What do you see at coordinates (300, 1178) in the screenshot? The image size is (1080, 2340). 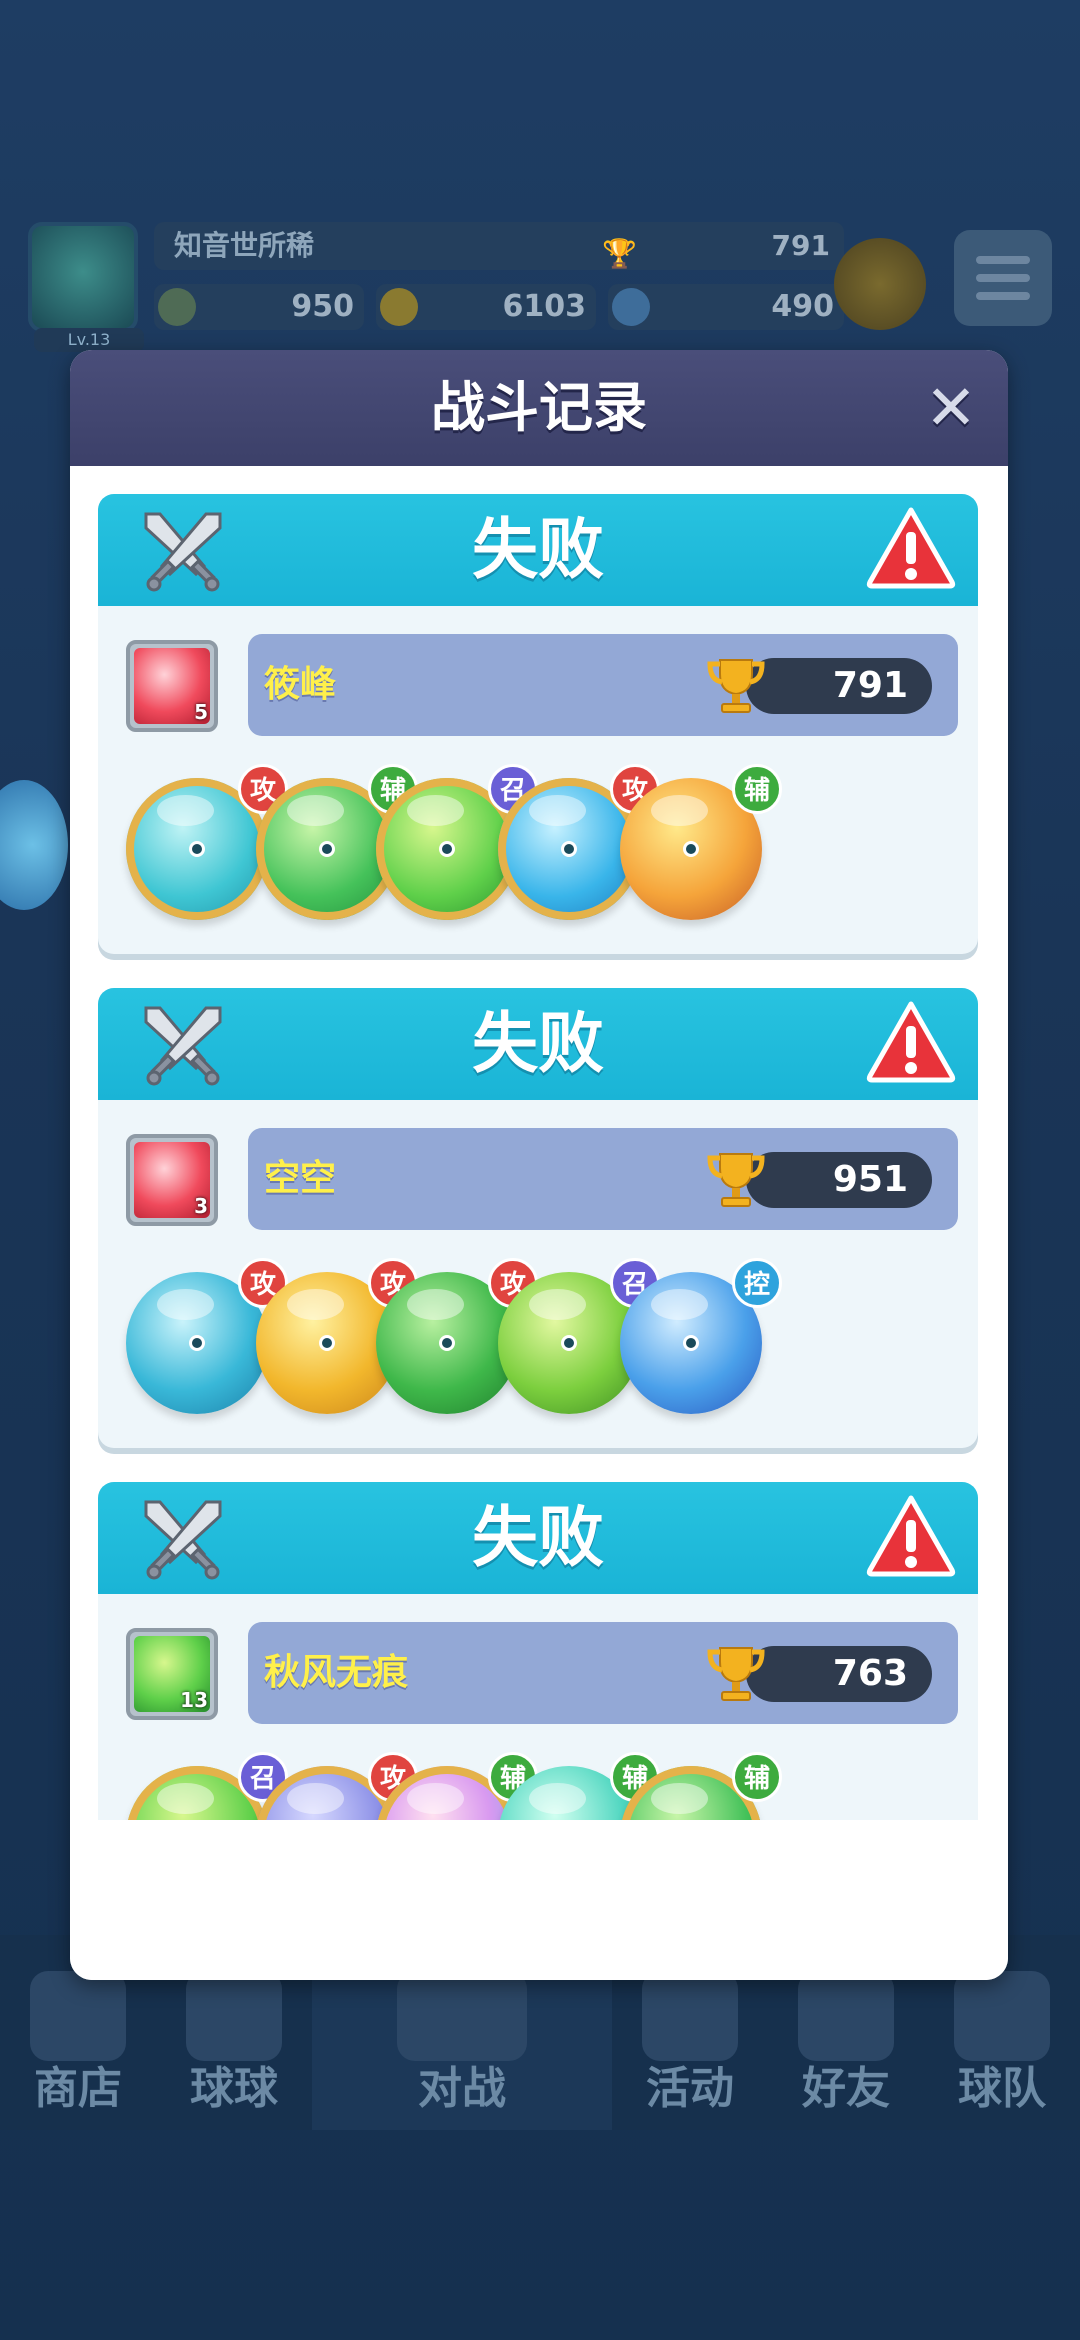 I see `opponent-name: 空空` at bounding box center [300, 1178].